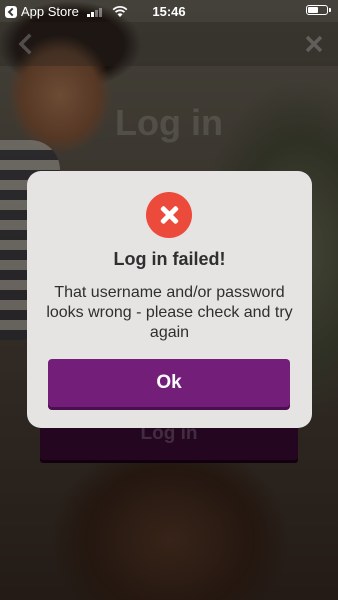 The image size is (338, 600). What do you see at coordinates (313, 10) in the screenshot?
I see `battery-level` at bounding box center [313, 10].